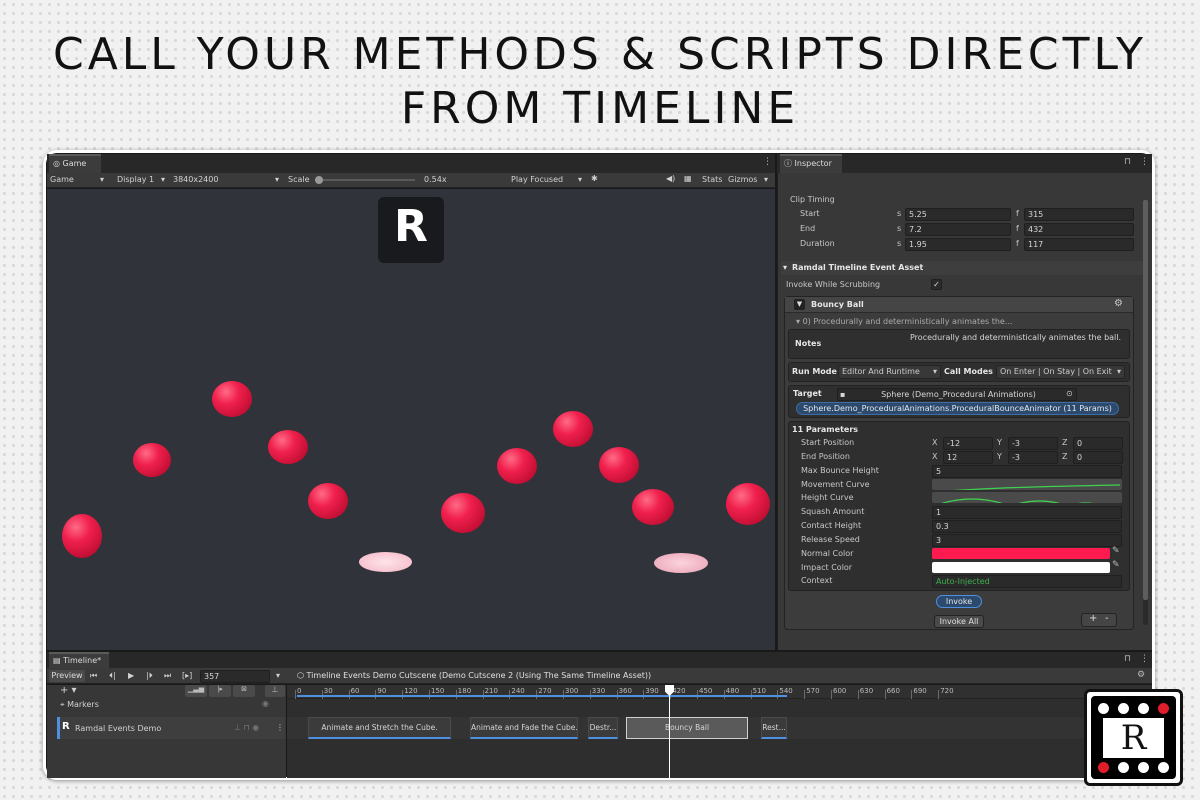 Image resolution: width=1200 pixels, height=800 pixels. What do you see at coordinates (1021, 553) in the screenshot?
I see `normal-color-swatch` at bounding box center [1021, 553].